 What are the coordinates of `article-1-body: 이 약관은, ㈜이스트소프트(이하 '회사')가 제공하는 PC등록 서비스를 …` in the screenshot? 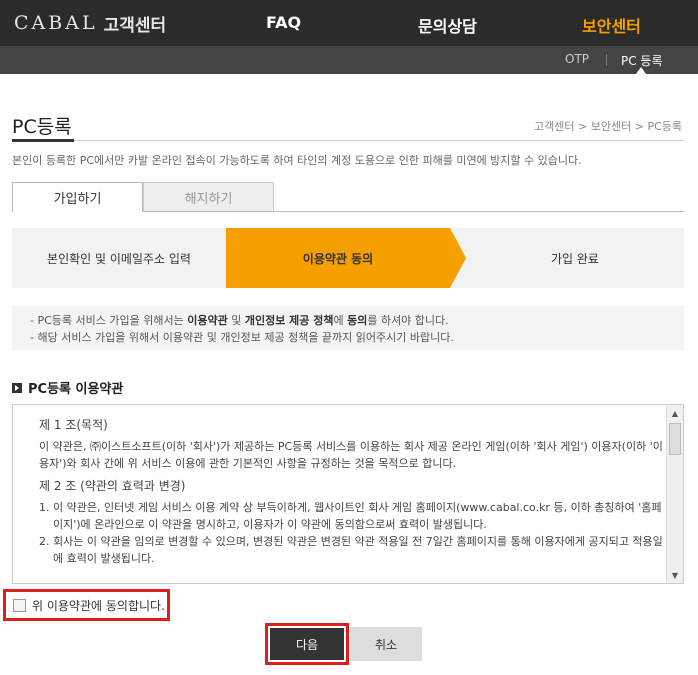 It's located at (351, 455).